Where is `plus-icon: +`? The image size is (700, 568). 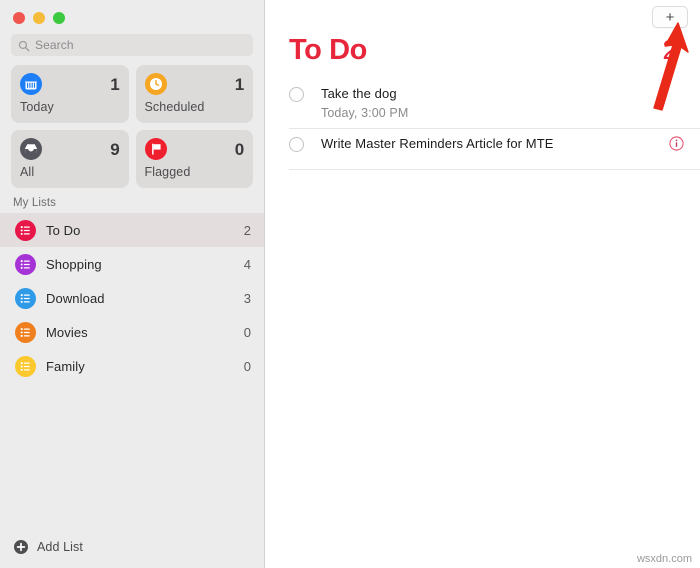 plus-icon: + is located at coordinates (670, 17).